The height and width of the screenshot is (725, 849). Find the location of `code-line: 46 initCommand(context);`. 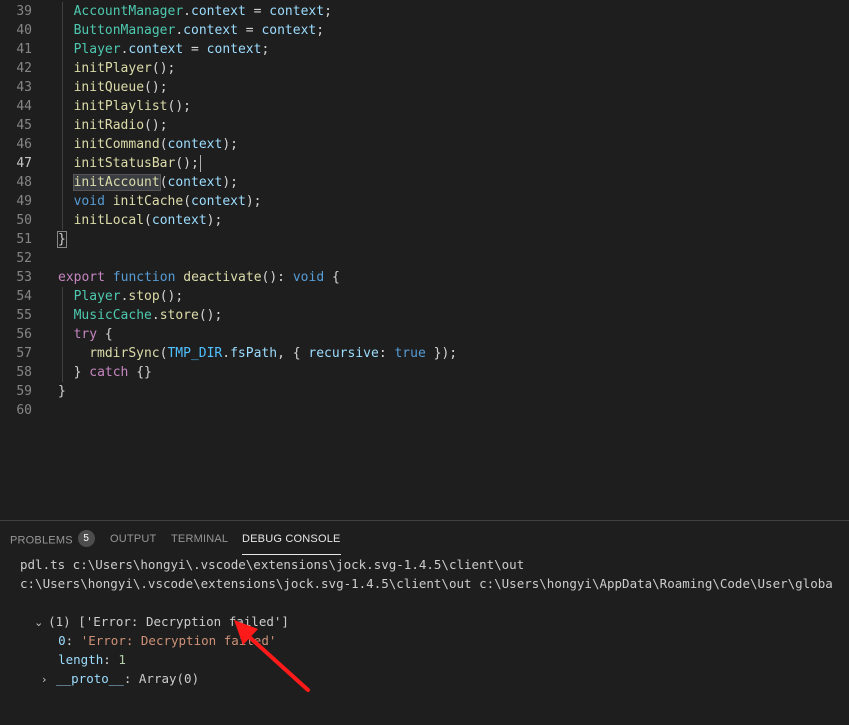

code-line: 46 initCommand(context); is located at coordinates (424, 144).